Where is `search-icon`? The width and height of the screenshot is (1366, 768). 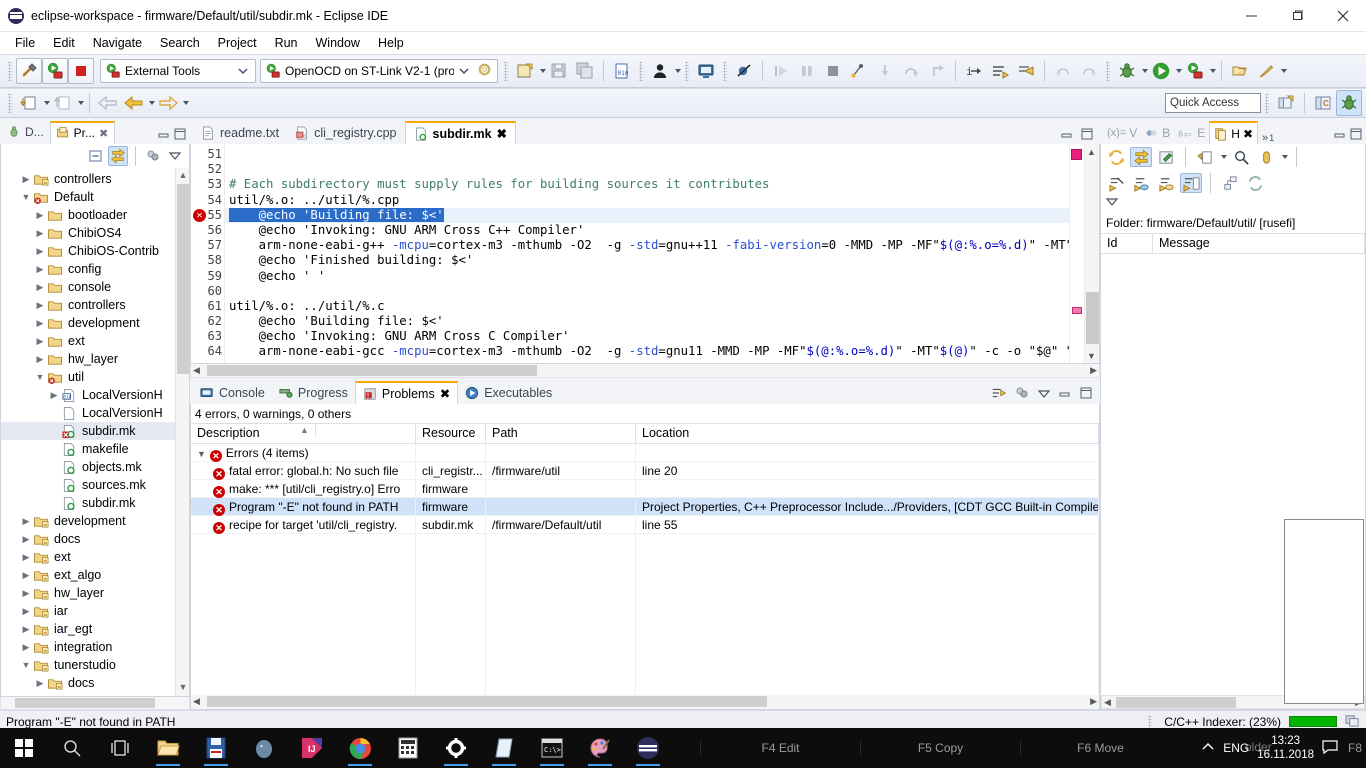 search-icon is located at coordinates (1241, 157).